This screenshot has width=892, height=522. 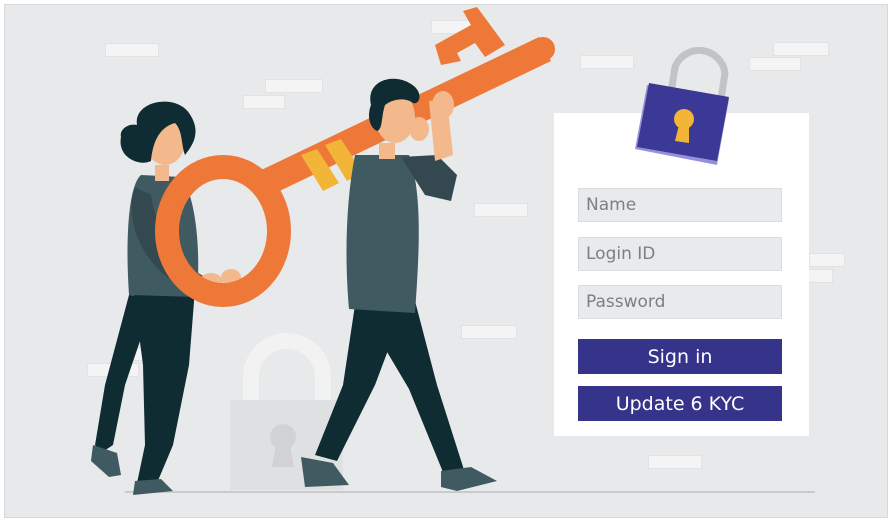 I want to click on padlock-icon, so click(x=682, y=105).